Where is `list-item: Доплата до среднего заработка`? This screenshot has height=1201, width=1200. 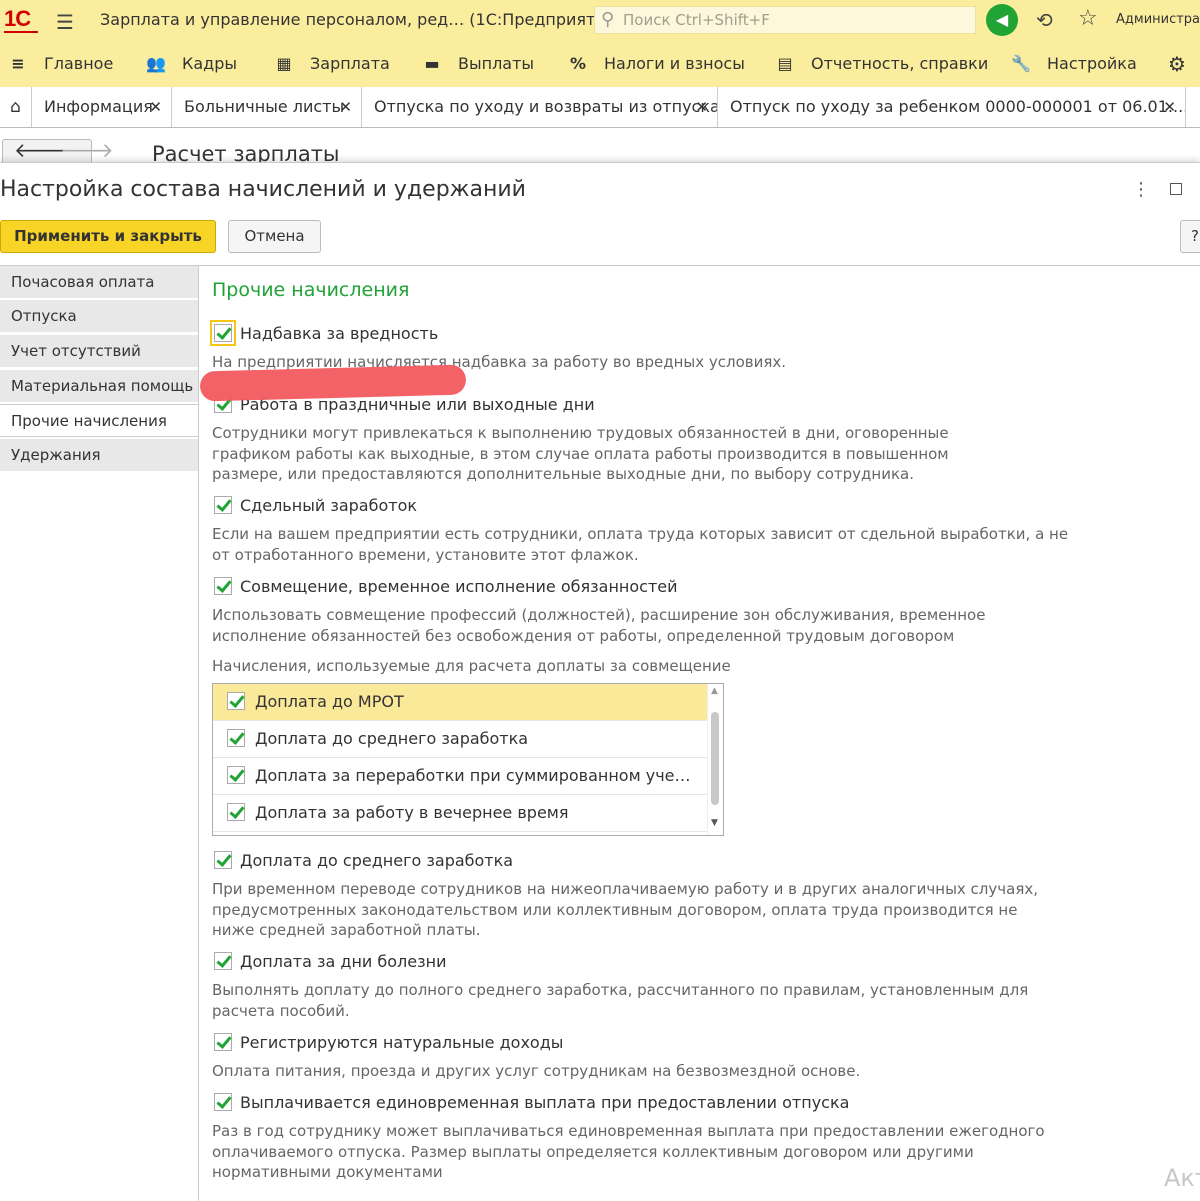
list-item: Доплата до среднего заработка is located at coordinates (460, 739).